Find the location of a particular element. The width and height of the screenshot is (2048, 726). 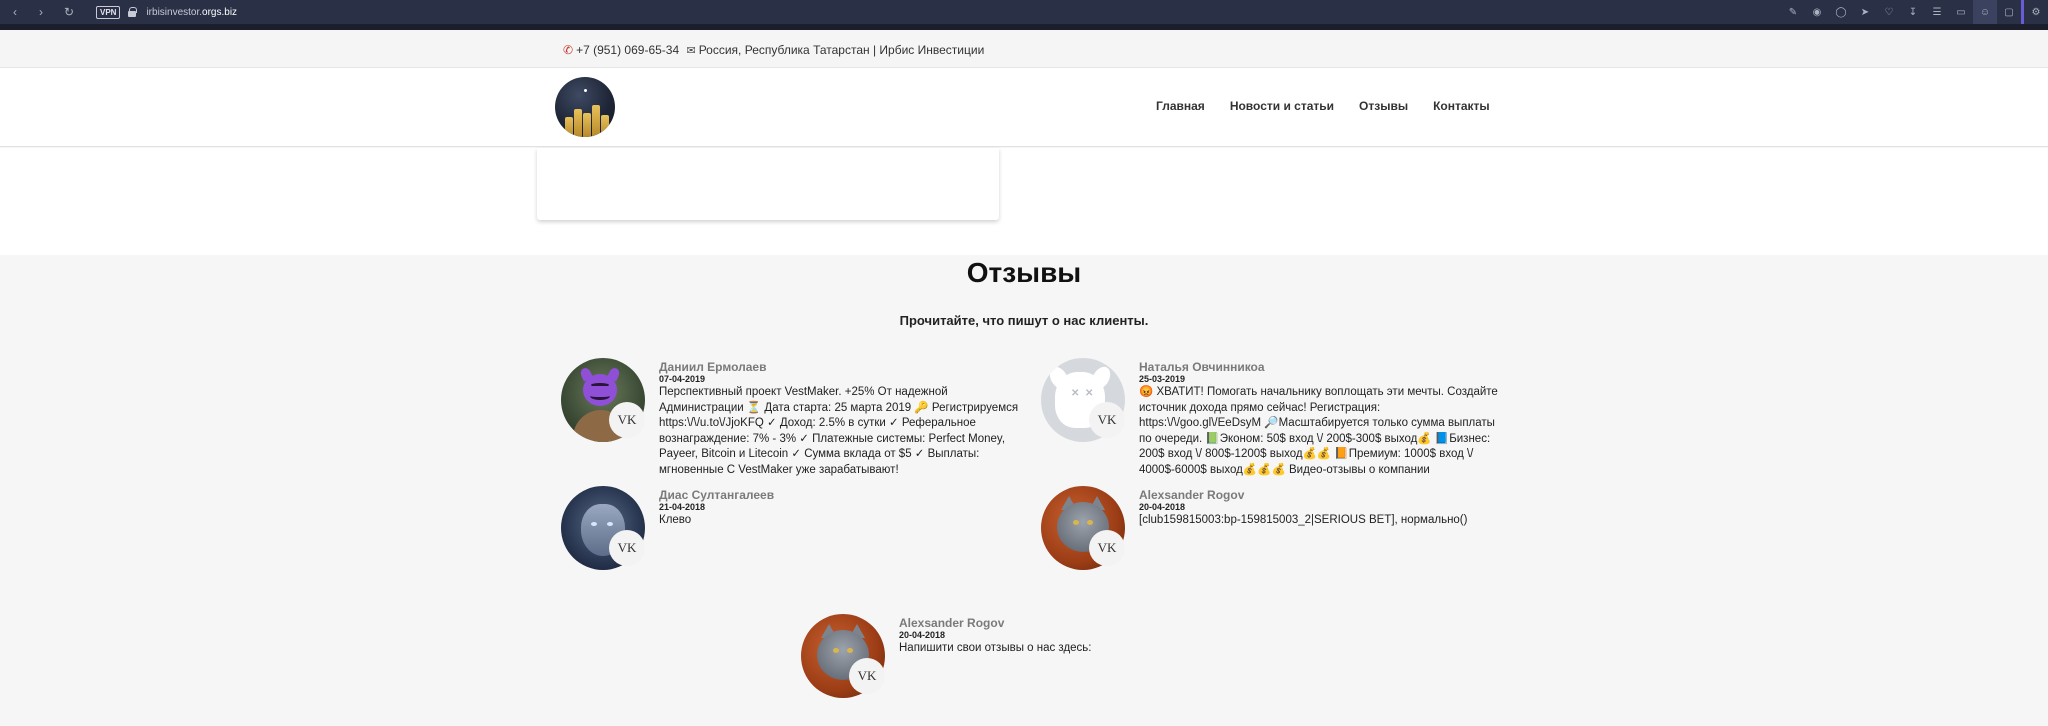

review-text: Напишити свои отзывы о нас здесь: is located at coordinates (995, 648).